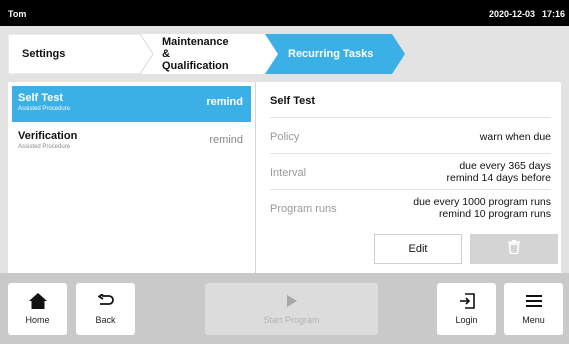 This screenshot has height=344, width=569. What do you see at coordinates (553, 14) in the screenshot?
I see `status-time: 17:16` at bounding box center [553, 14].